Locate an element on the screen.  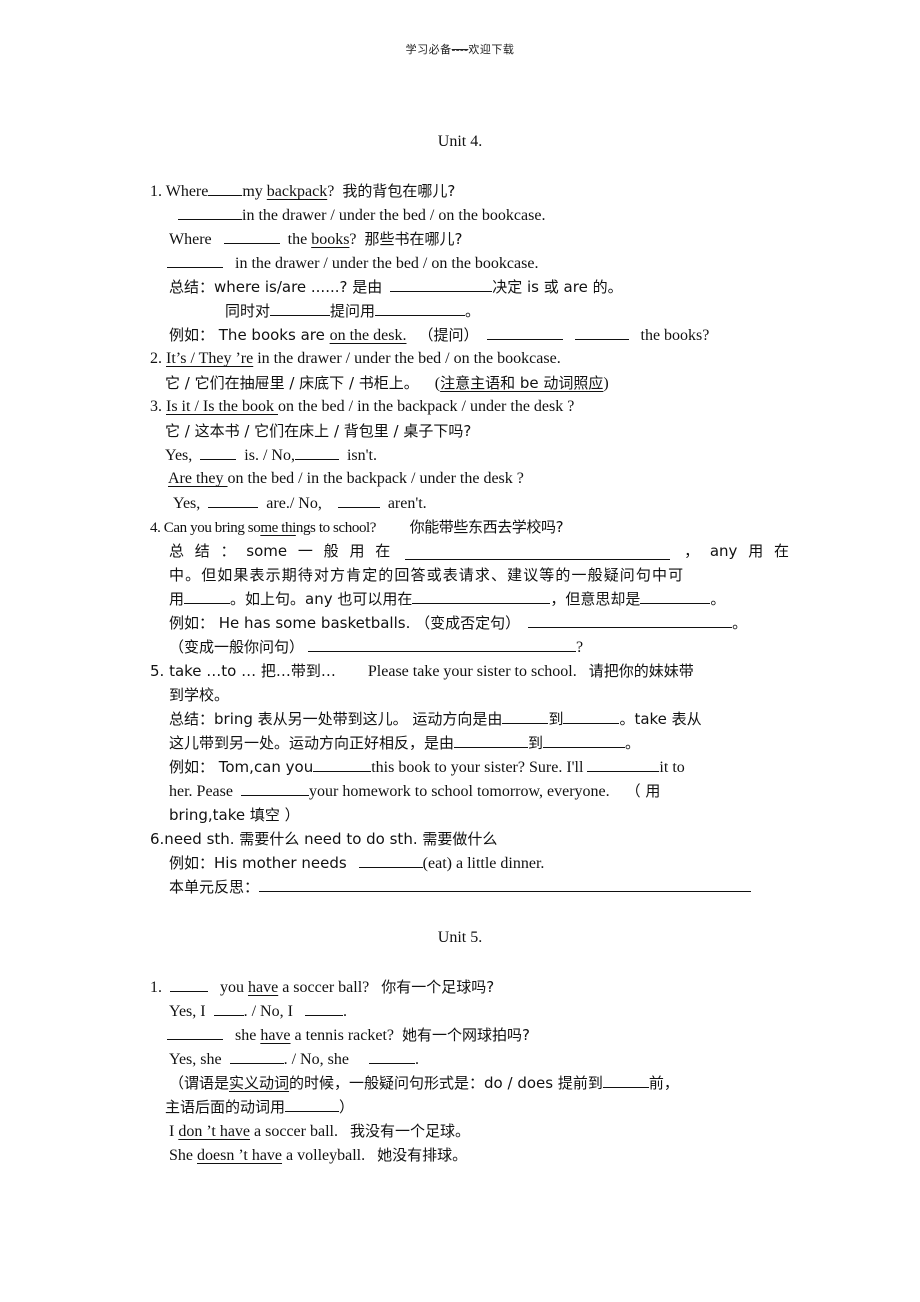
header-left: 学习必备 is located at coordinates (428, 50).